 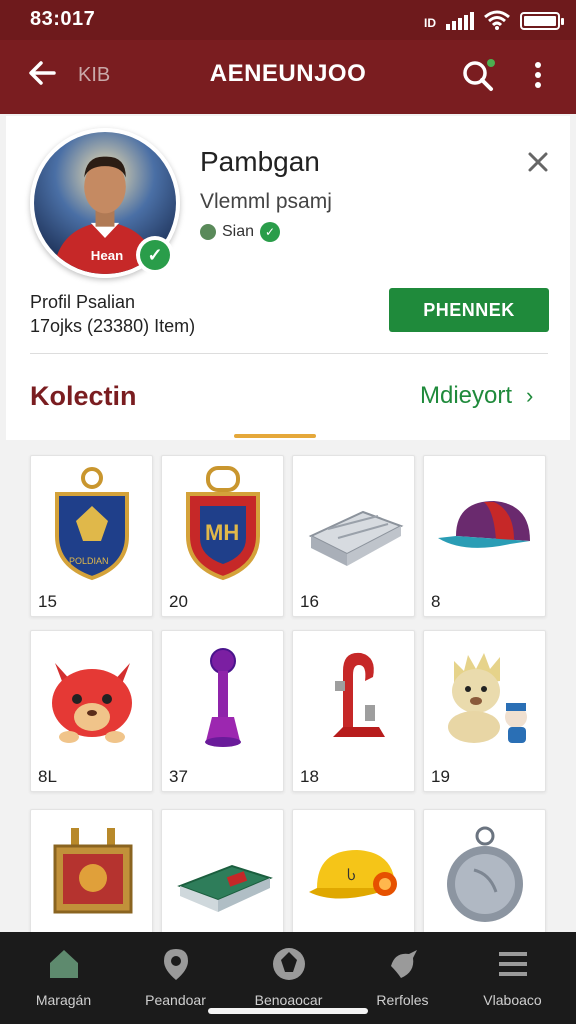 I want to click on ball-icon, so click(x=288, y=964).